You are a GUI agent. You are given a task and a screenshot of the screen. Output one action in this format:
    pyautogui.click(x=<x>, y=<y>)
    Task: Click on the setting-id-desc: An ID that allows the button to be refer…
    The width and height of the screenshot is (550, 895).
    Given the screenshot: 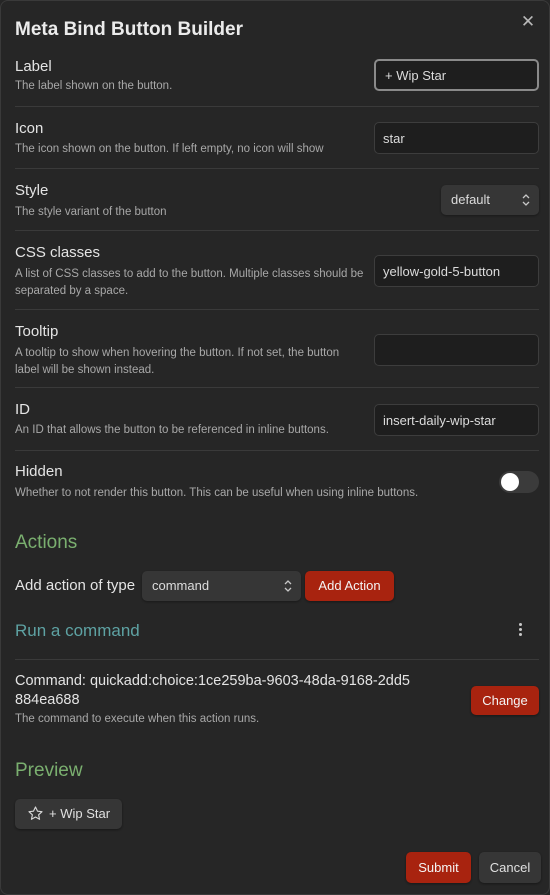 What is the action you would take?
    pyautogui.click(x=172, y=430)
    